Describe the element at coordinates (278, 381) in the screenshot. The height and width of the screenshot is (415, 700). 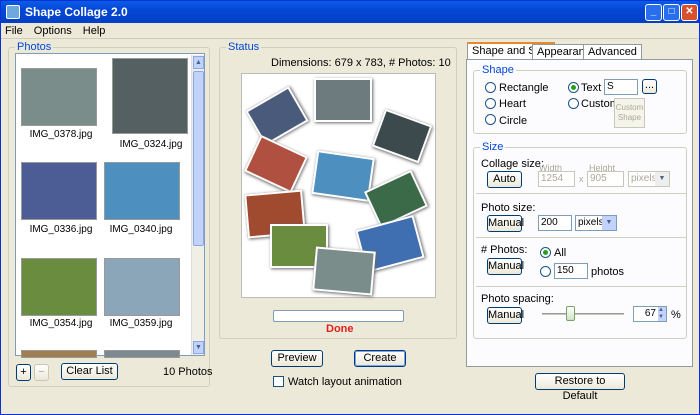
I see `watch-animation-checkbox` at that location.